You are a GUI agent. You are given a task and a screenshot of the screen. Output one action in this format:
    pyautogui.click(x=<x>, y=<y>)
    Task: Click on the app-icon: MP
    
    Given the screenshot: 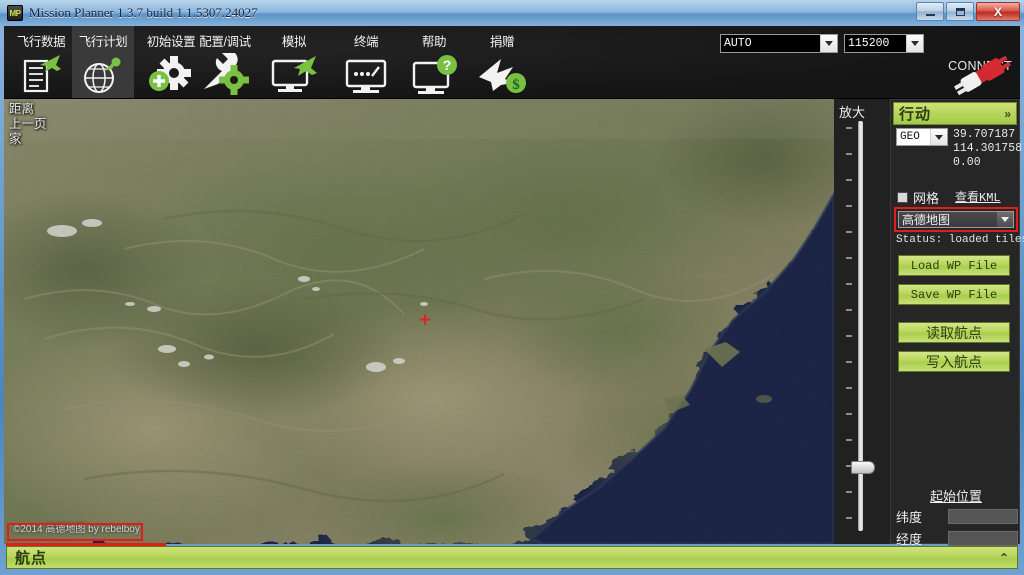 What is the action you would take?
    pyautogui.click(x=15, y=13)
    